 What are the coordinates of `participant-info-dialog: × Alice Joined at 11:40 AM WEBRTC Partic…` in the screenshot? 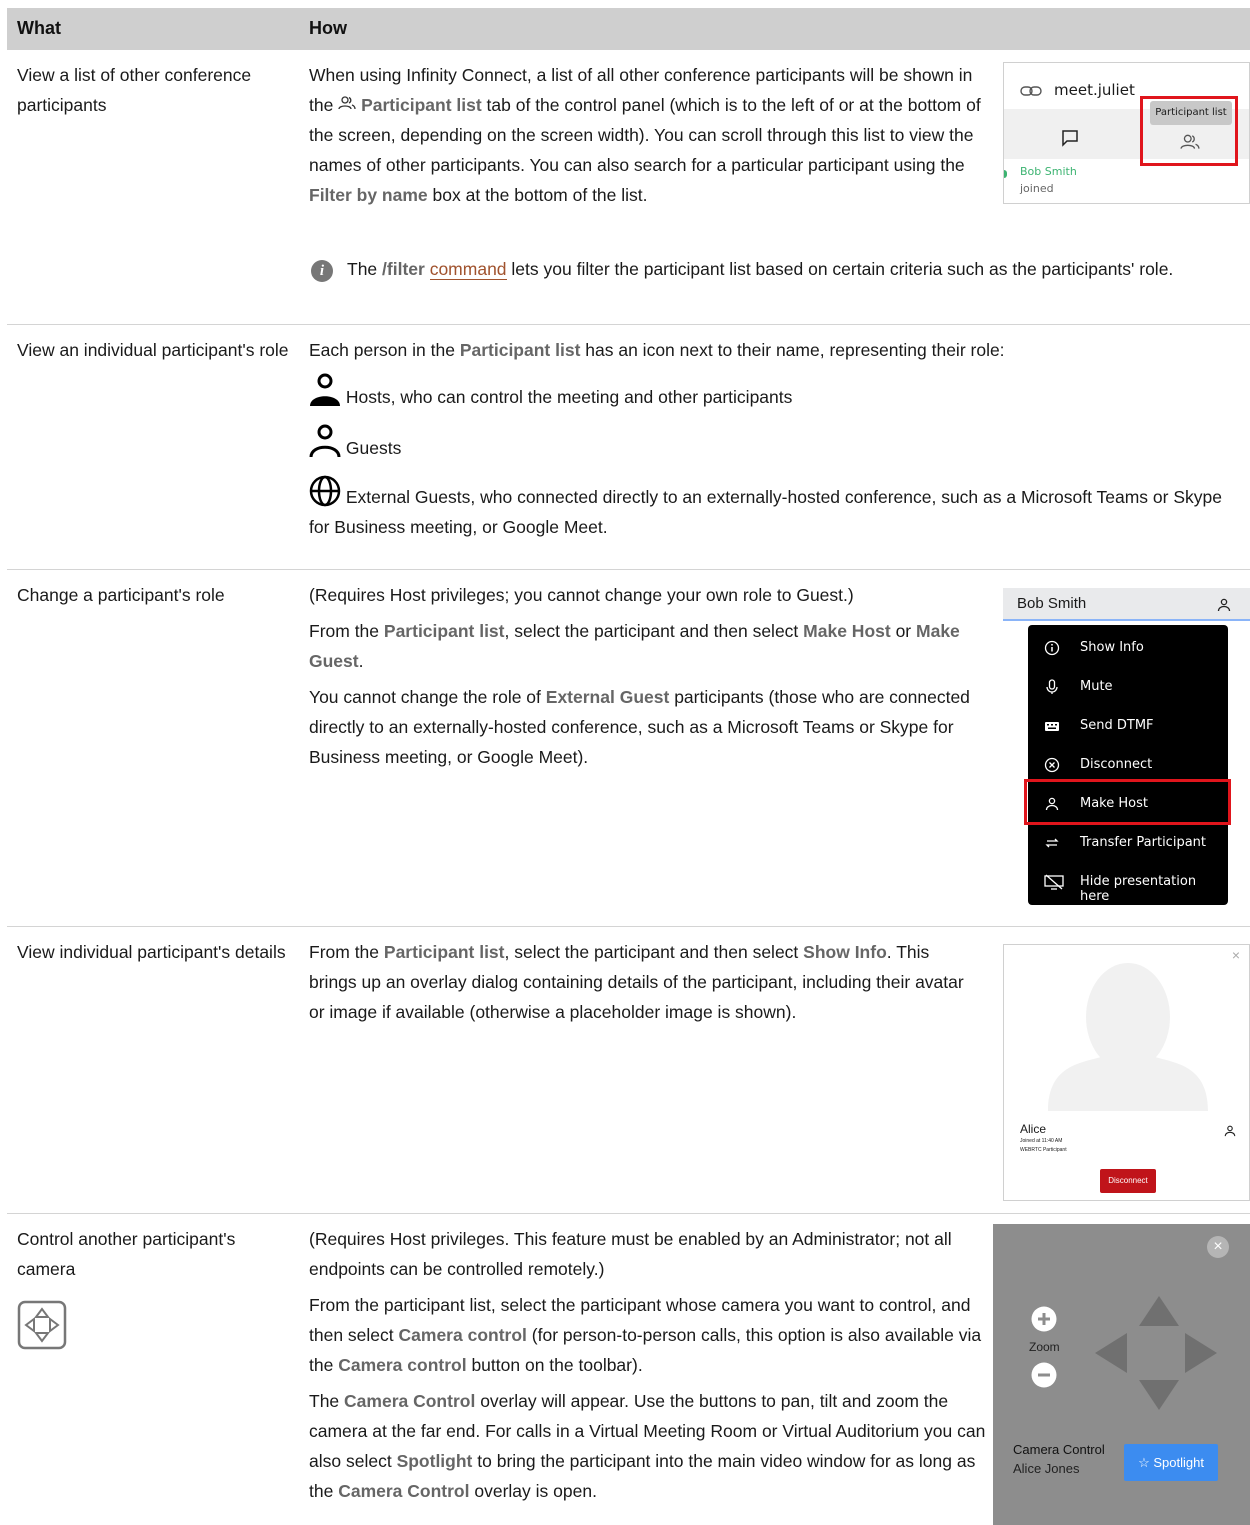 It's located at (1126, 1072).